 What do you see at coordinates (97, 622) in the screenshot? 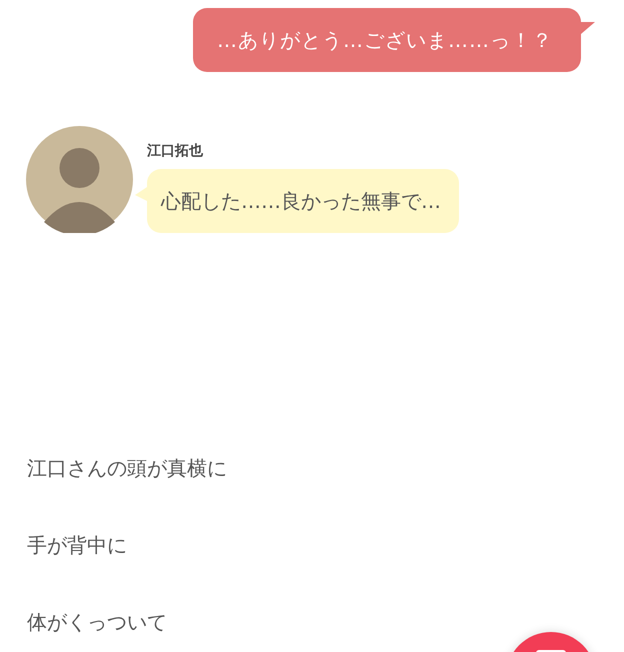
I see `narration-text: 体がくっついて` at bounding box center [97, 622].